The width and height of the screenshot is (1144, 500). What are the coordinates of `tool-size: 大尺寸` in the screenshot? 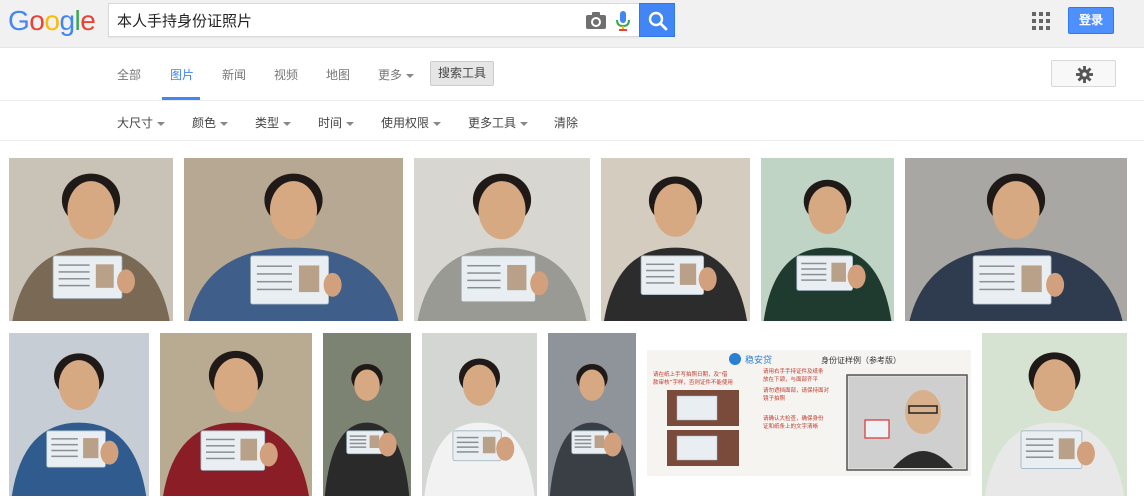 It's located at (141, 122).